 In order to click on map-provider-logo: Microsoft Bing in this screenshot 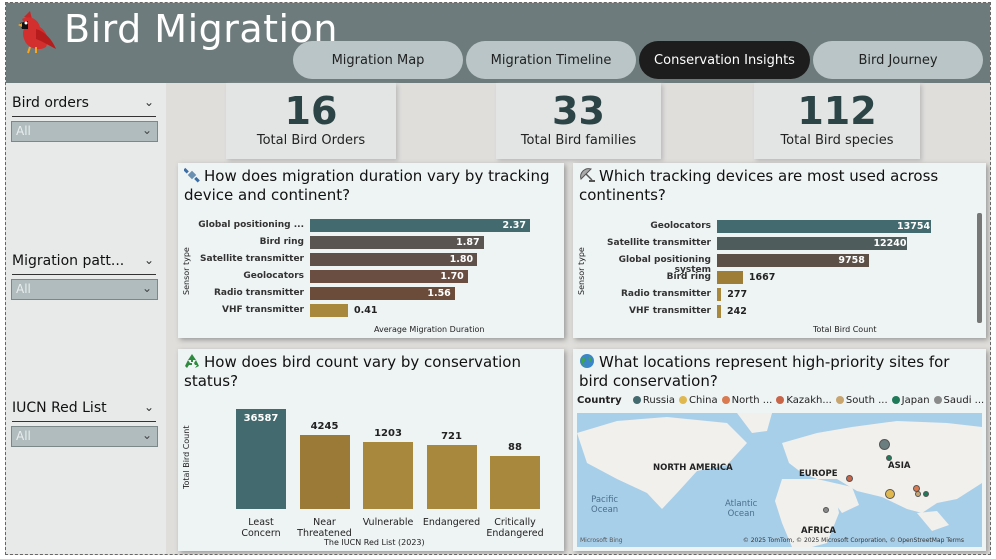, I will do `click(601, 540)`.